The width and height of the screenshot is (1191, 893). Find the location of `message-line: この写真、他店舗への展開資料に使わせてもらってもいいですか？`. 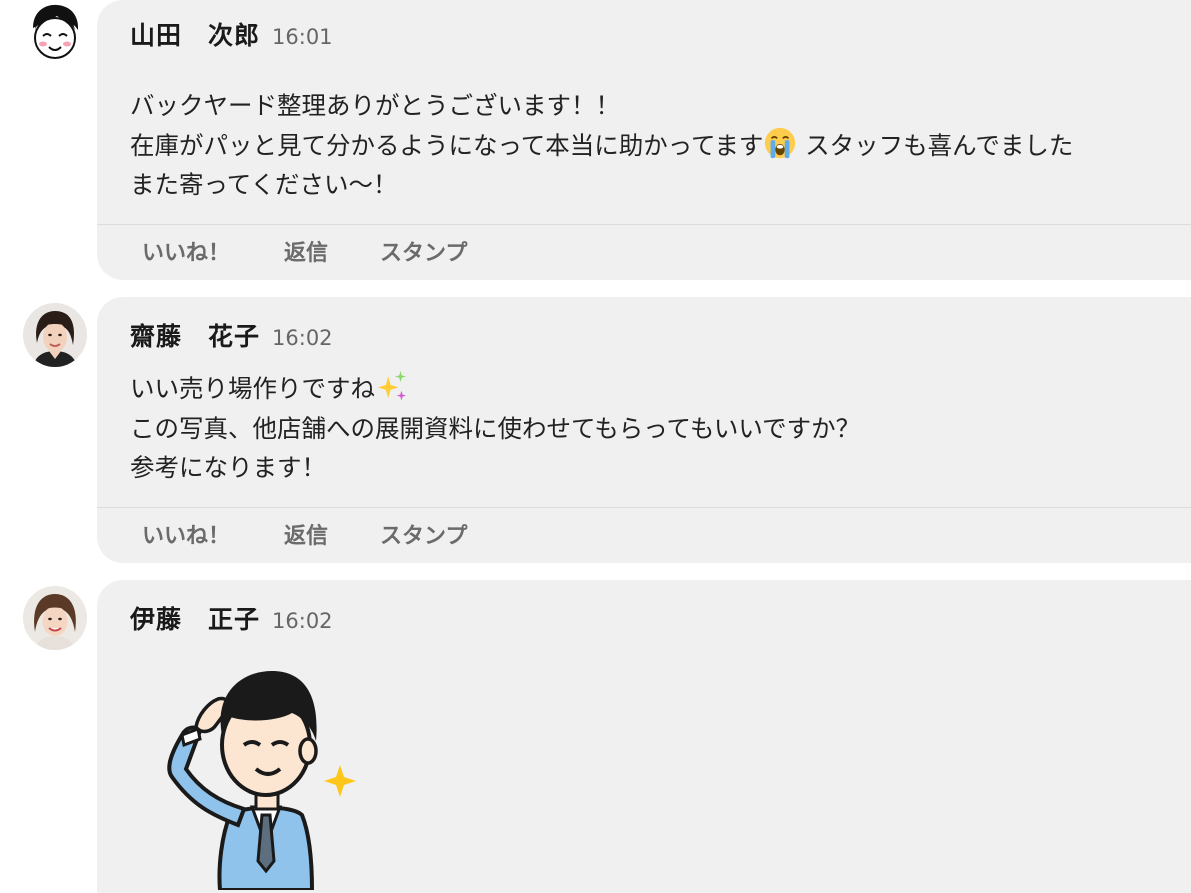

message-line: この写真、他店舗への展開資料に使わせてもらってもいいですか？ is located at coordinates (495, 428).